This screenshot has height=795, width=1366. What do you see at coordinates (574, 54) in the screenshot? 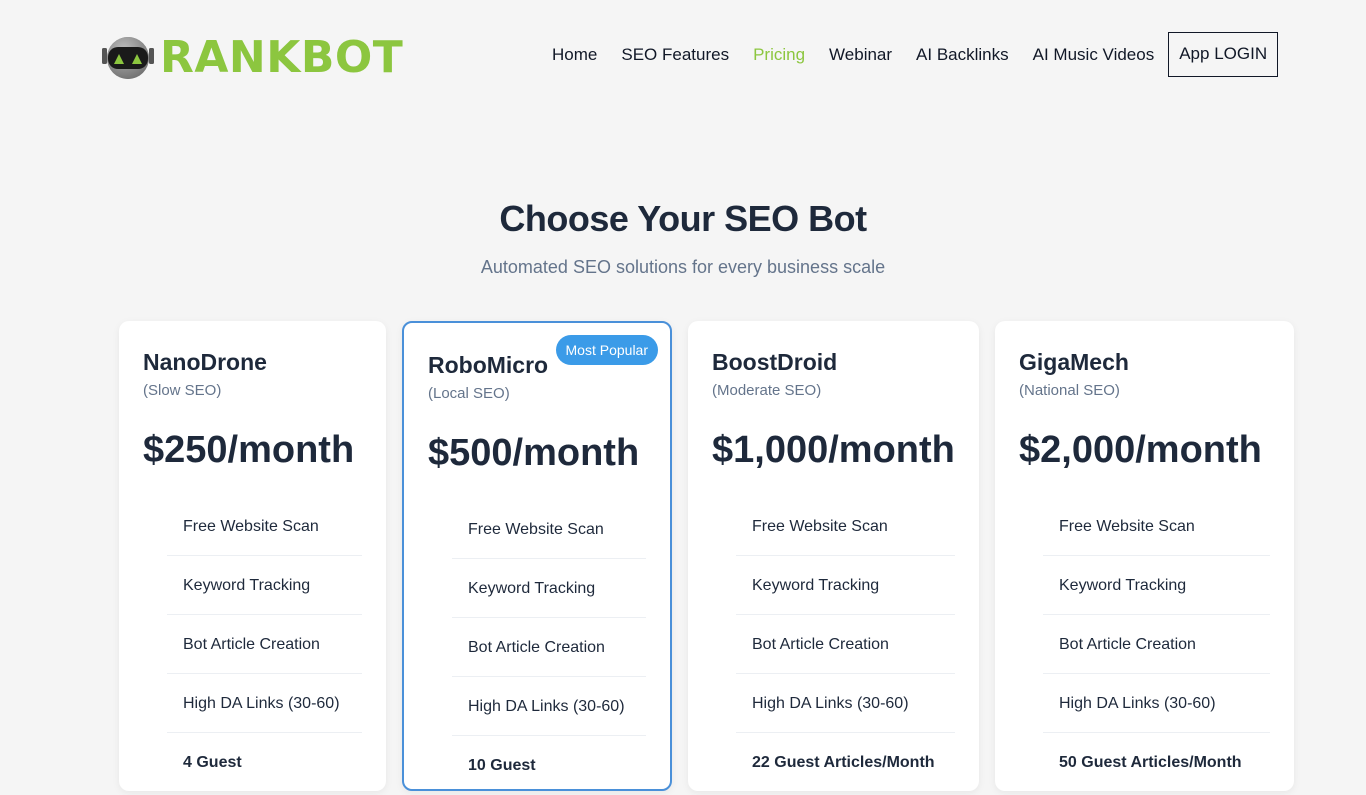
I see `nav-home: Home` at bounding box center [574, 54].